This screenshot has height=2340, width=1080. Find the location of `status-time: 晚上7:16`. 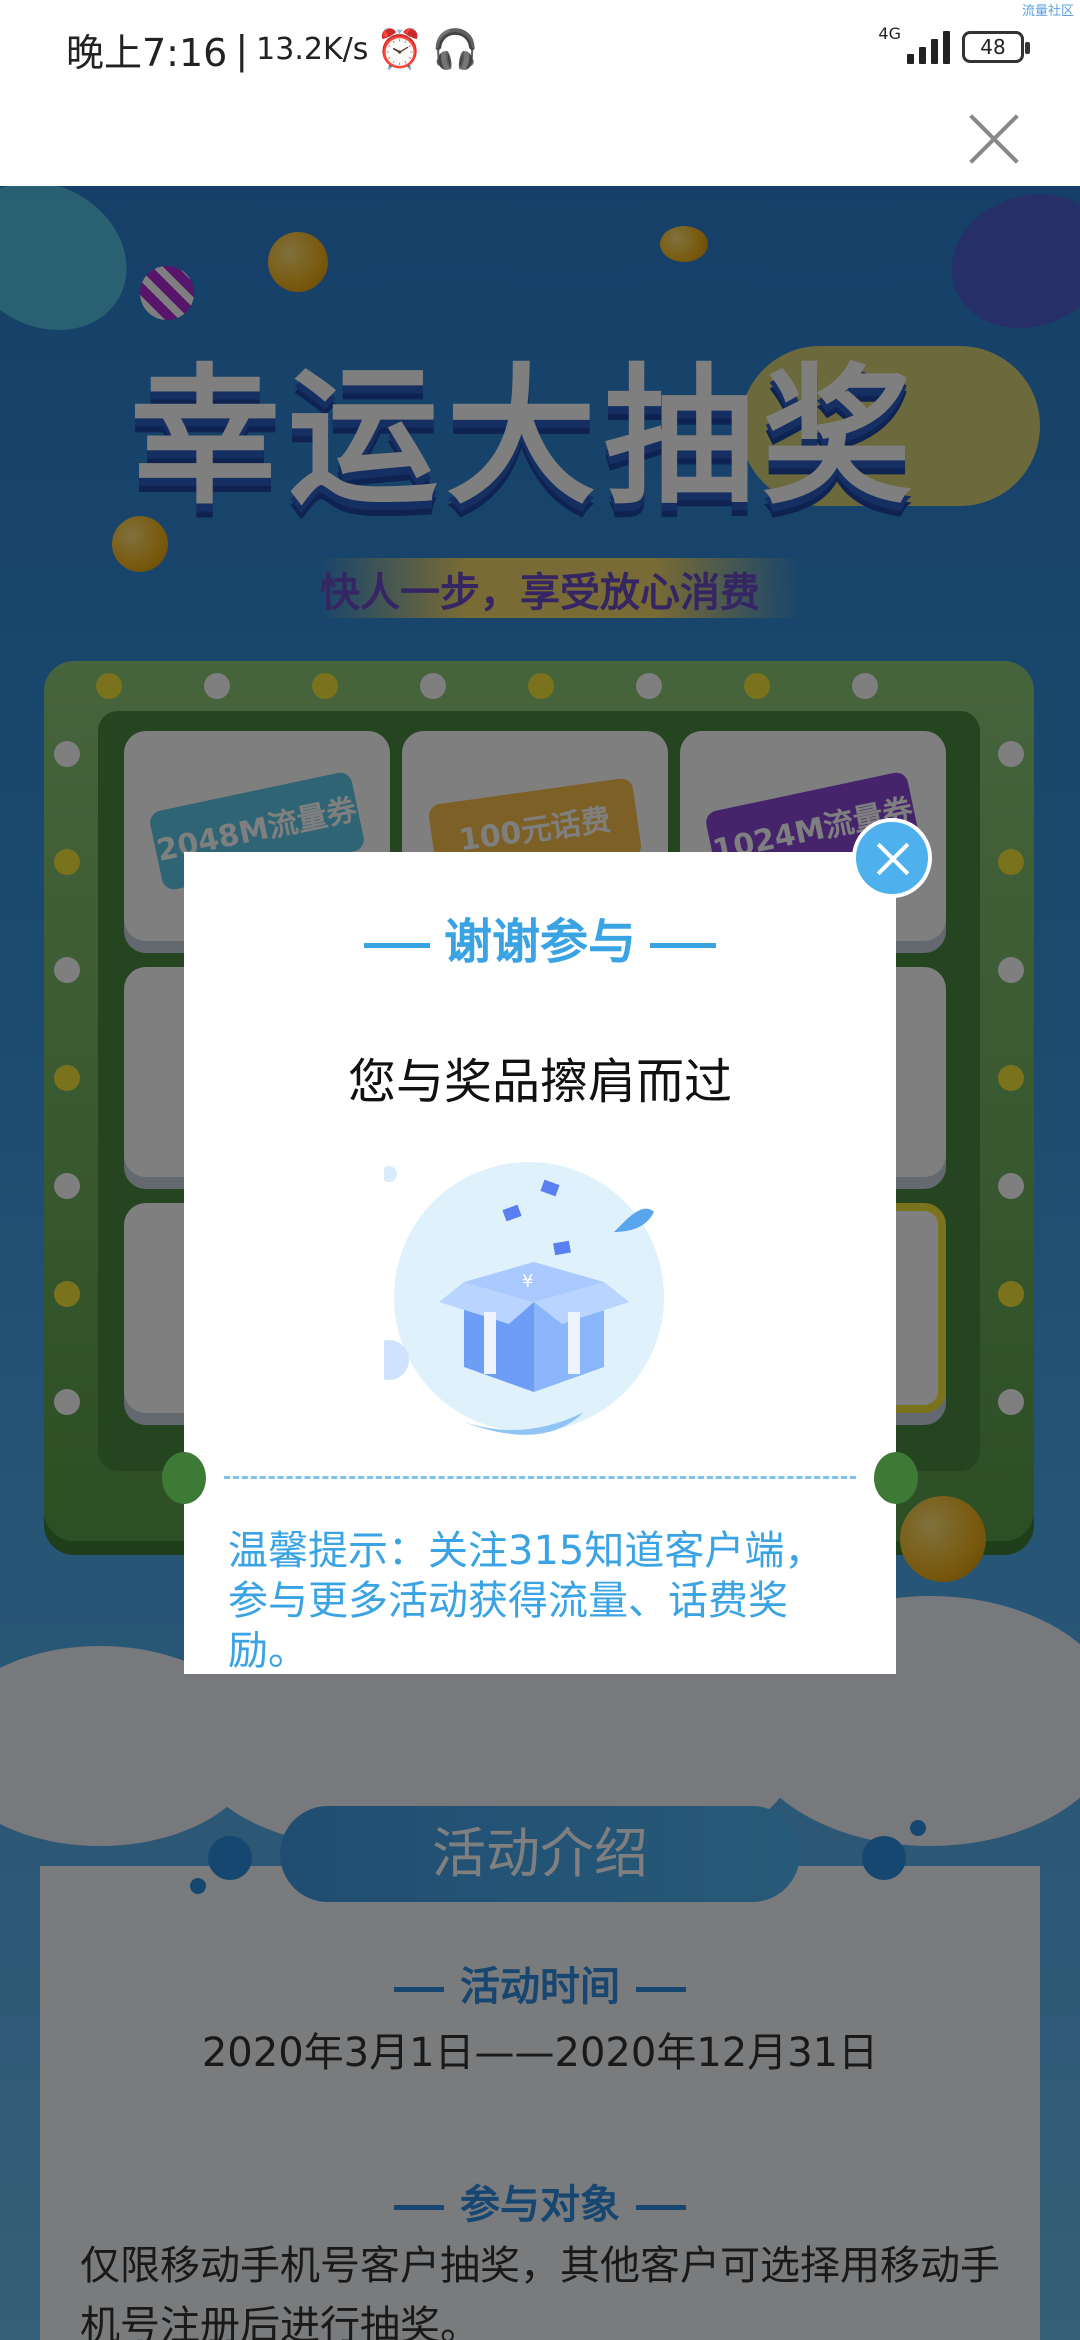

status-time: 晚上7:16 is located at coordinates (147, 53).